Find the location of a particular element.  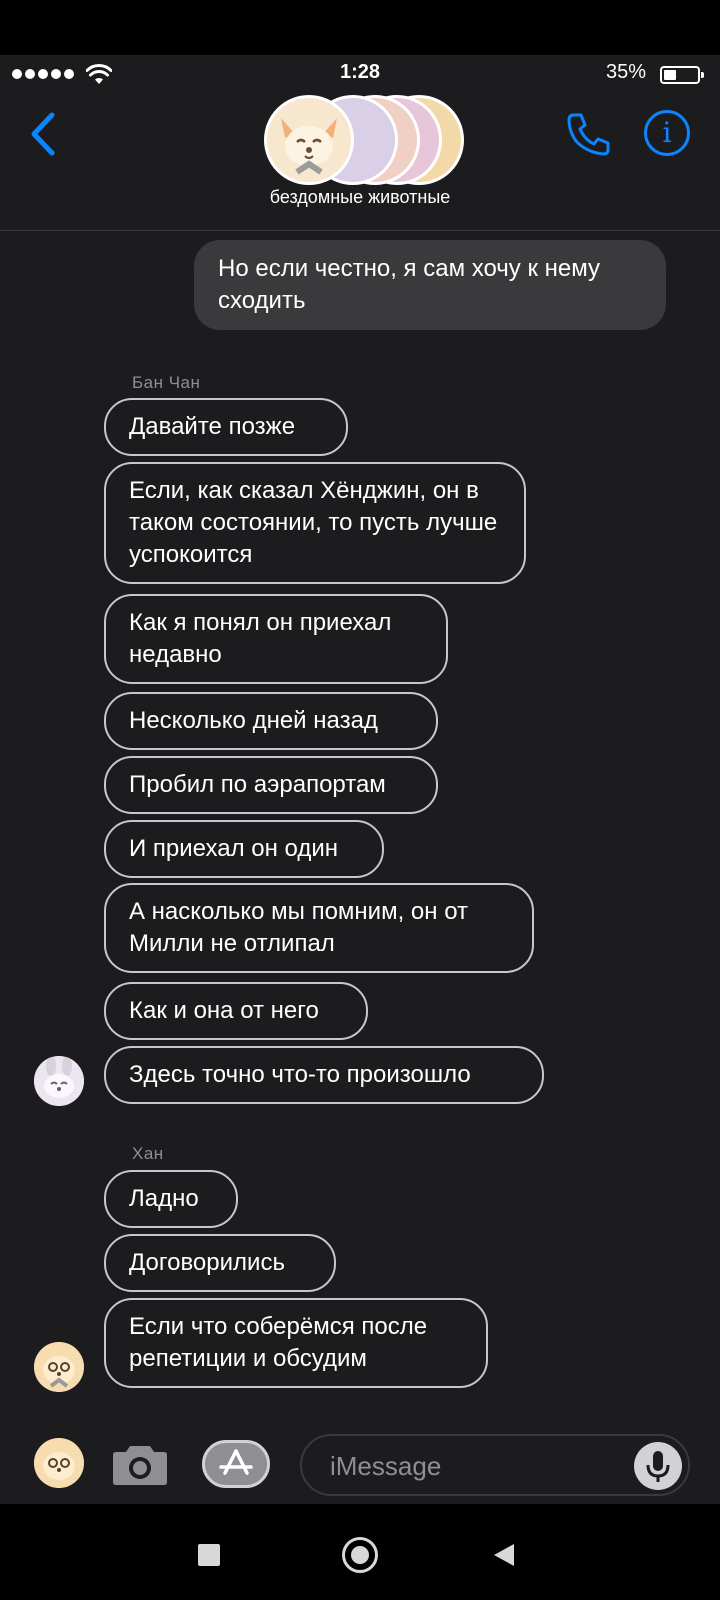

memoji-button is located at coordinates (59, 1463).